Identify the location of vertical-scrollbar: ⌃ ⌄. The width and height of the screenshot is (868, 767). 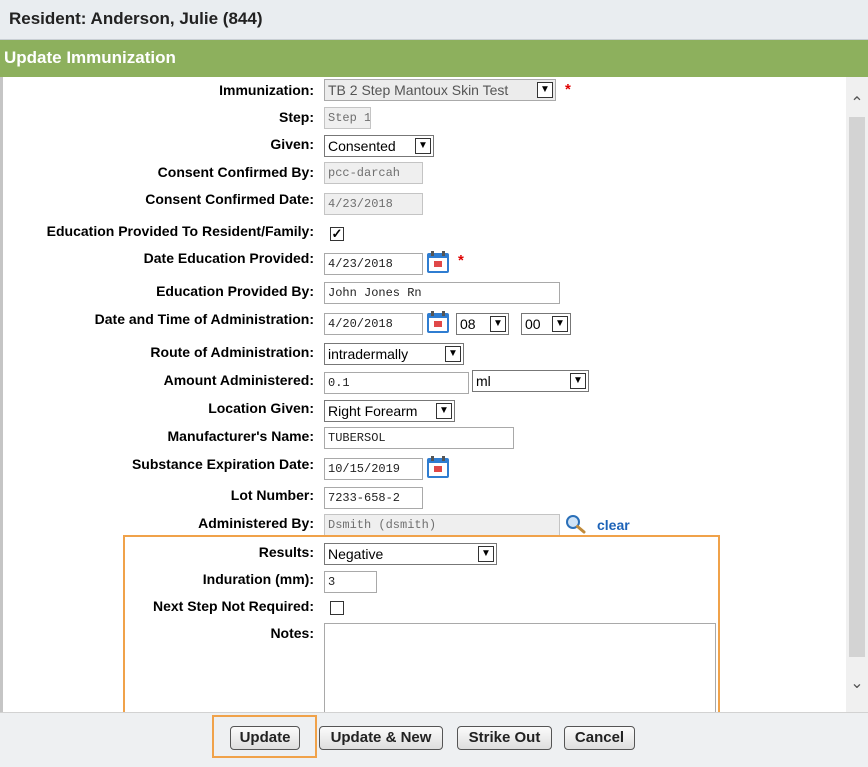
(857, 394).